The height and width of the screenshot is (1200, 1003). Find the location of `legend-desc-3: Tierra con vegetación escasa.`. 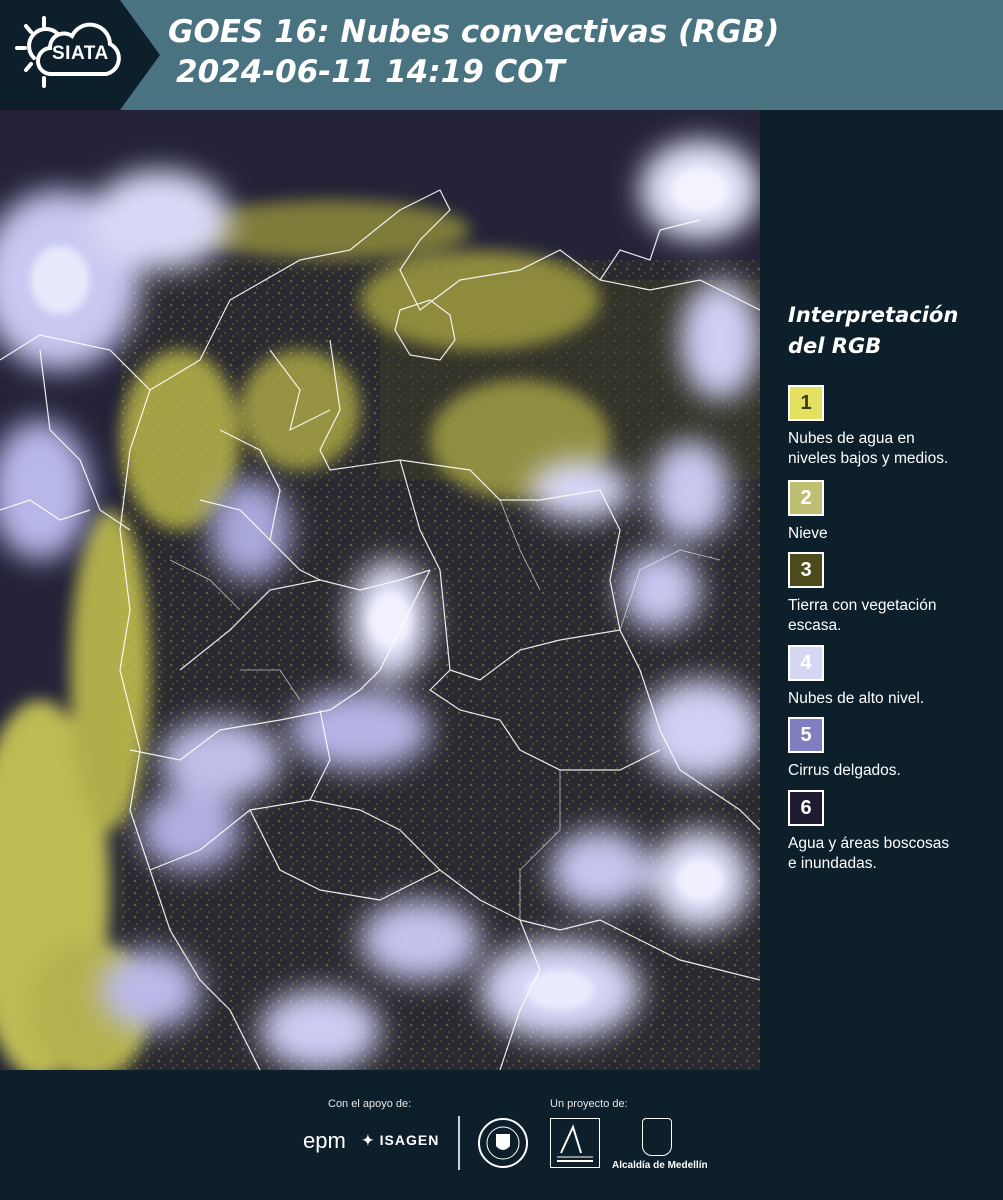

legend-desc-3: Tierra con vegetación escasa. is located at coordinates (862, 615).